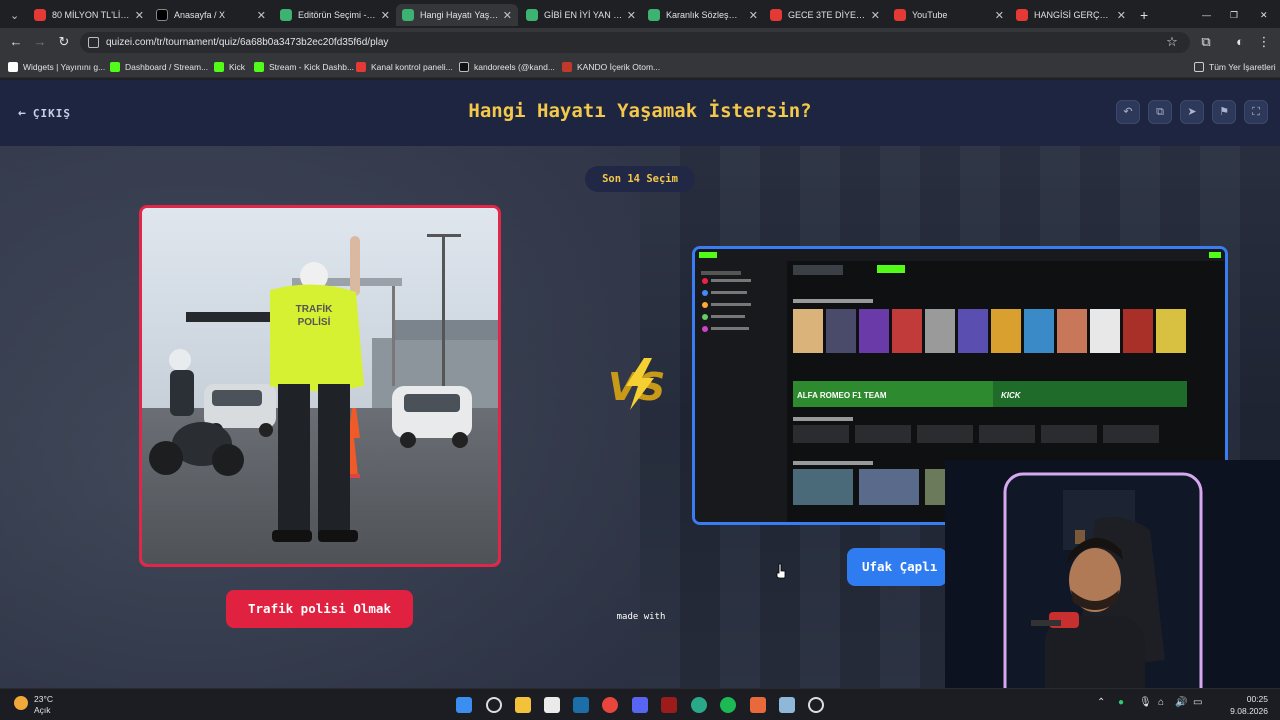  Describe the element at coordinates (1101, 702) in the screenshot. I see `tray-chevron-icon: ⌃` at that location.